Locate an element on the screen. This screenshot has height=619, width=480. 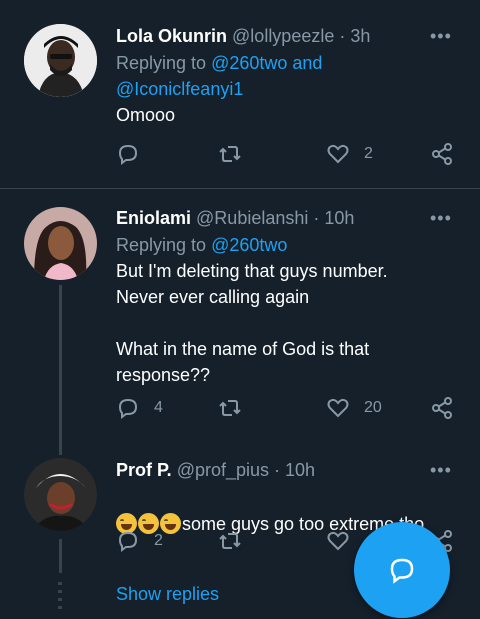
like-button: 2 is located at coordinates (349, 154).